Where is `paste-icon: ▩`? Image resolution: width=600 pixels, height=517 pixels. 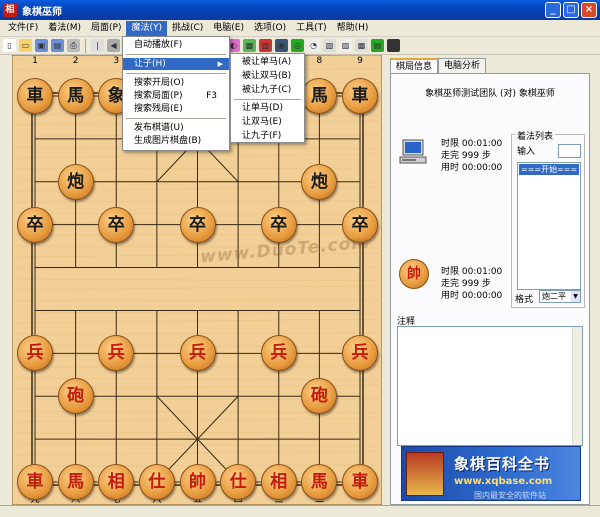 paste-icon: ▩ is located at coordinates (361, 45).